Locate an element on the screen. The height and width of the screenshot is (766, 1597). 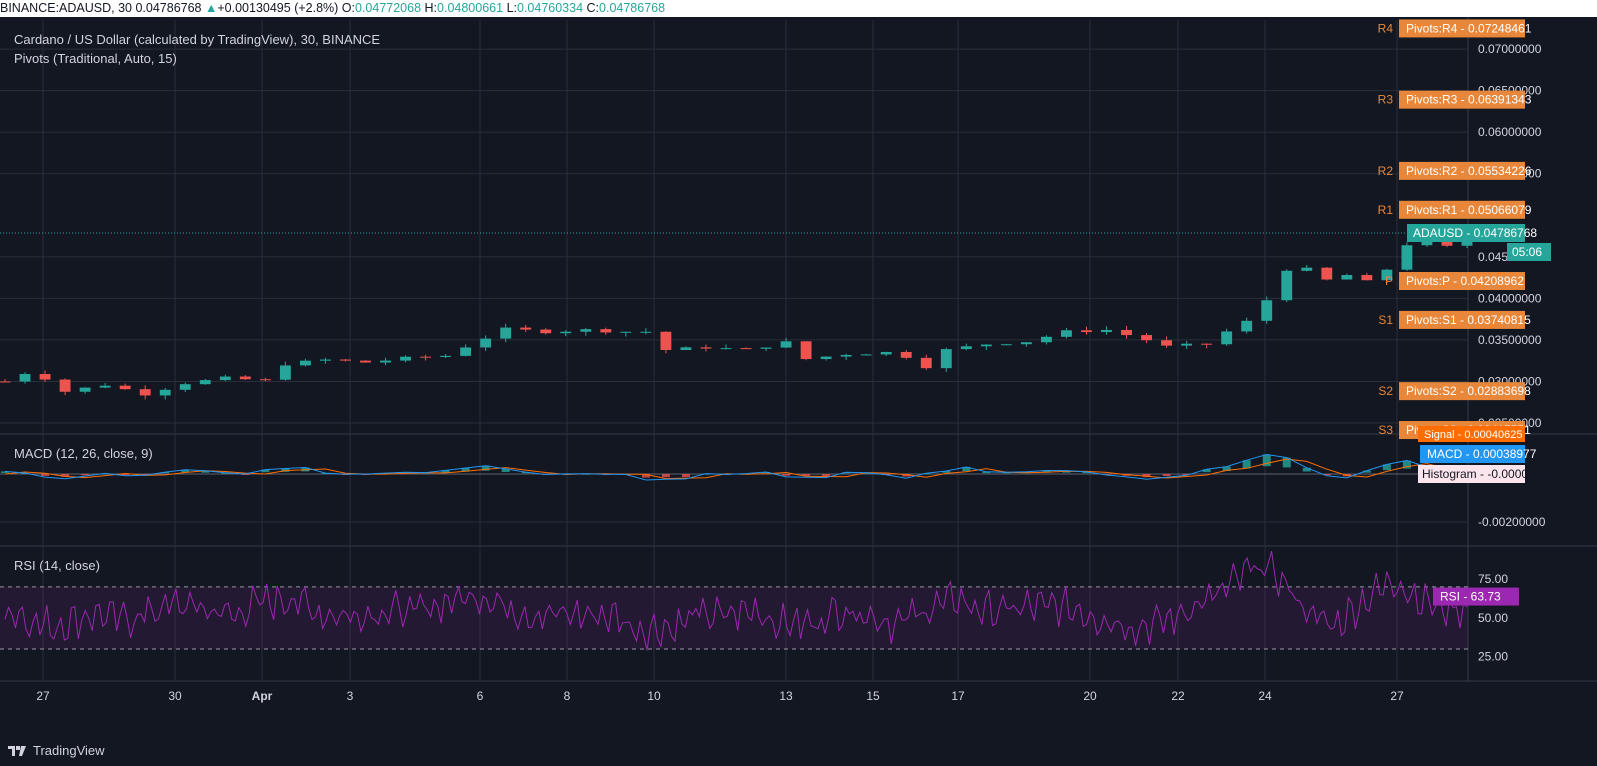
x-tick-label: 22 is located at coordinates (1178, 696).